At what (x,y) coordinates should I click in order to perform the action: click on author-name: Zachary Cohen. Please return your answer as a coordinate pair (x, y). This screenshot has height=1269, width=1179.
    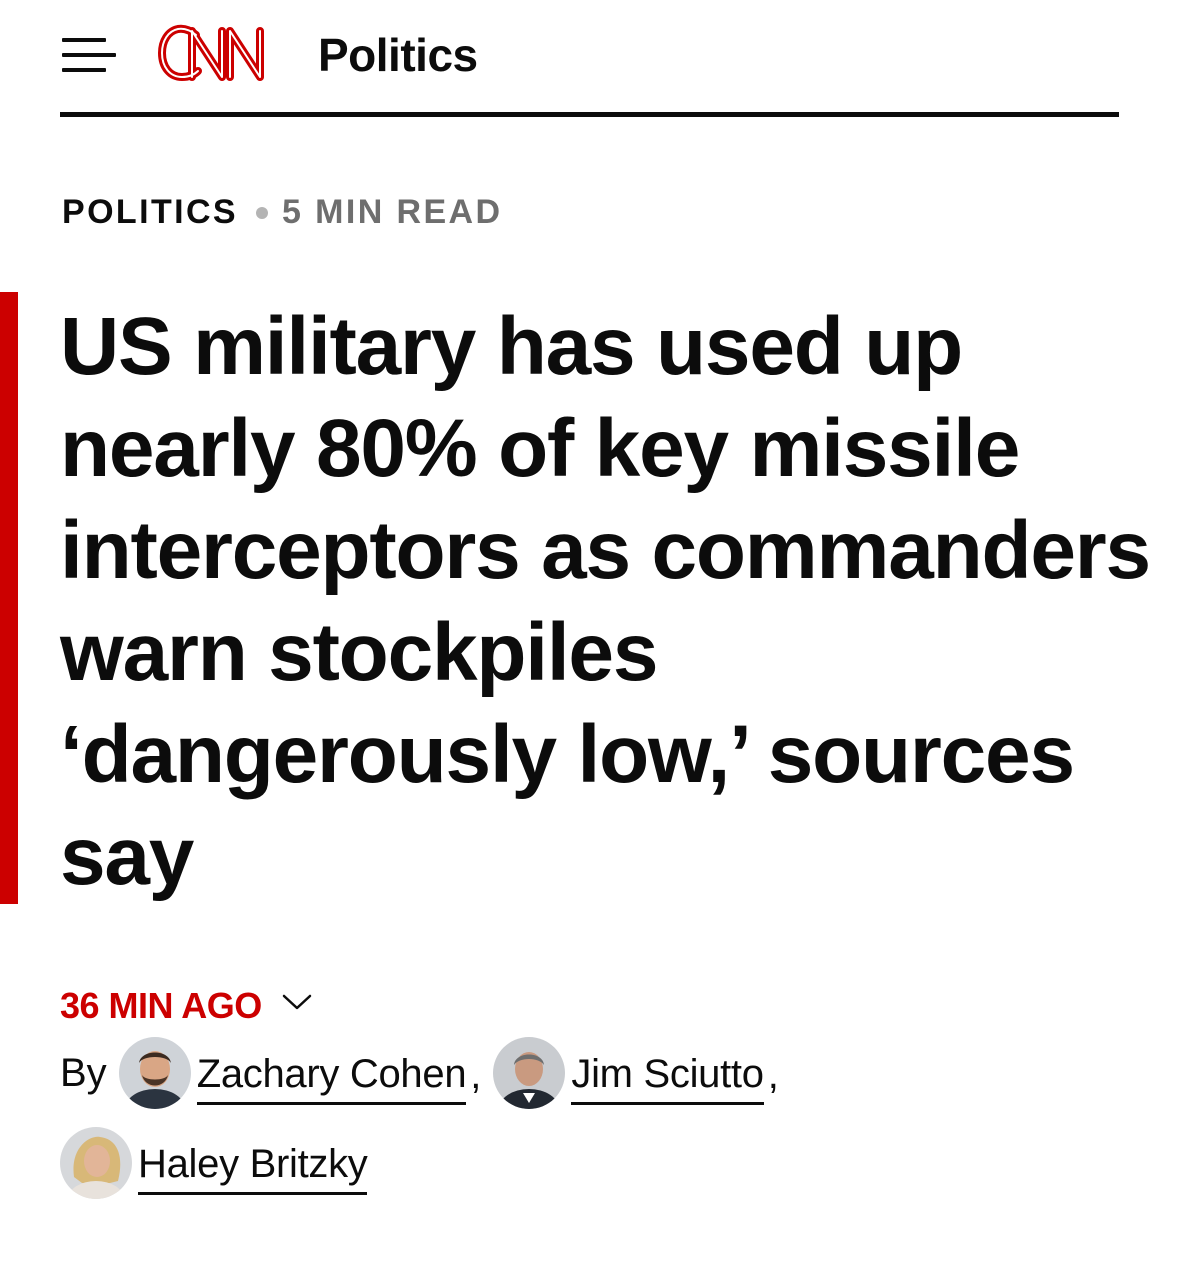
    Looking at the image, I should click on (331, 1078).